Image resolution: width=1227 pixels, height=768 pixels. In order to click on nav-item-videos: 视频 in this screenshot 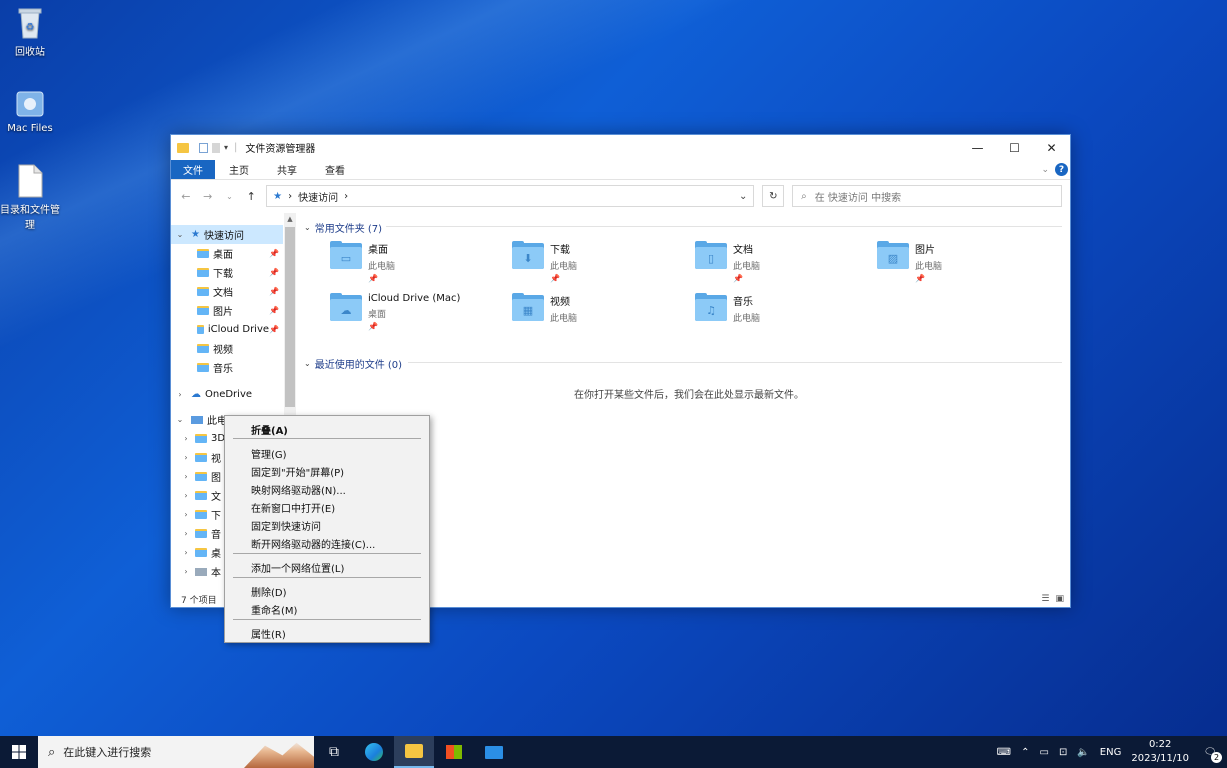, I will do `click(227, 348)`.